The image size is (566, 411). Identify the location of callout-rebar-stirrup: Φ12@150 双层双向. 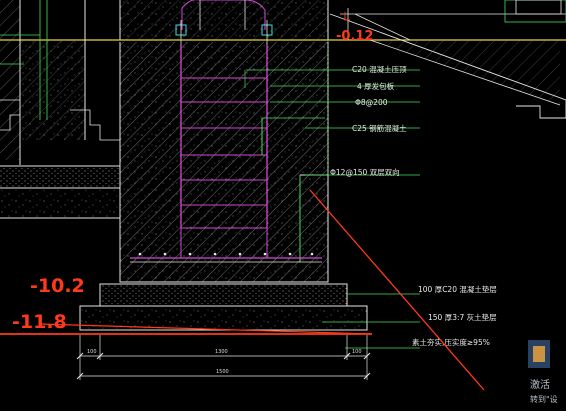
(365, 172).